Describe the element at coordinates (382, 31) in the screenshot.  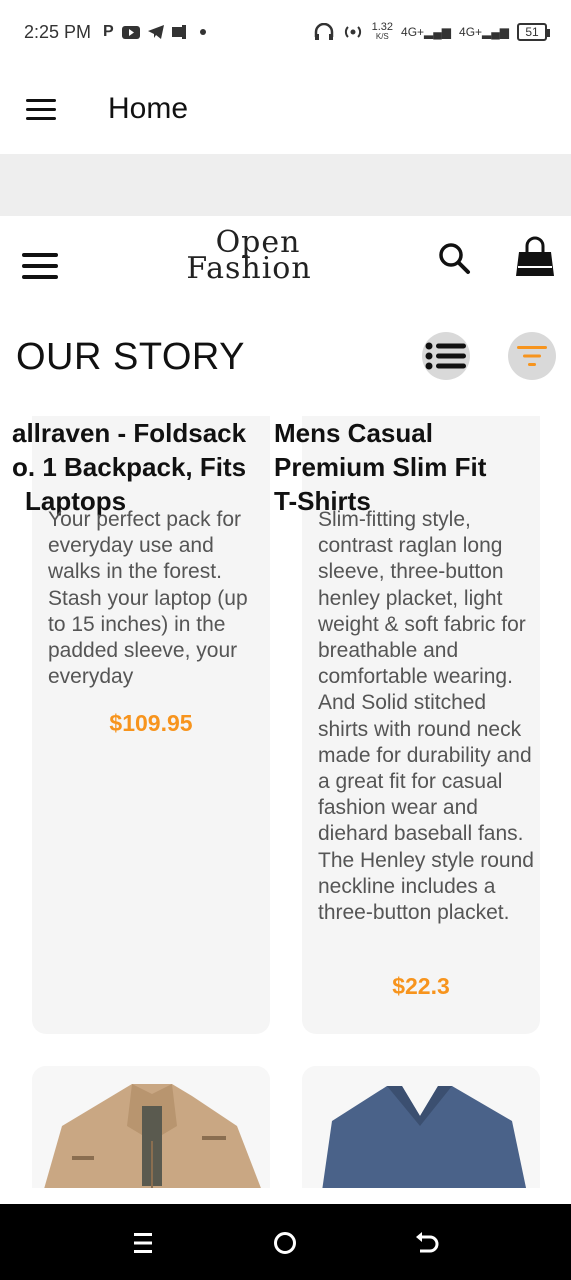
I see `network-speed: 1.32 K/S` at that location.